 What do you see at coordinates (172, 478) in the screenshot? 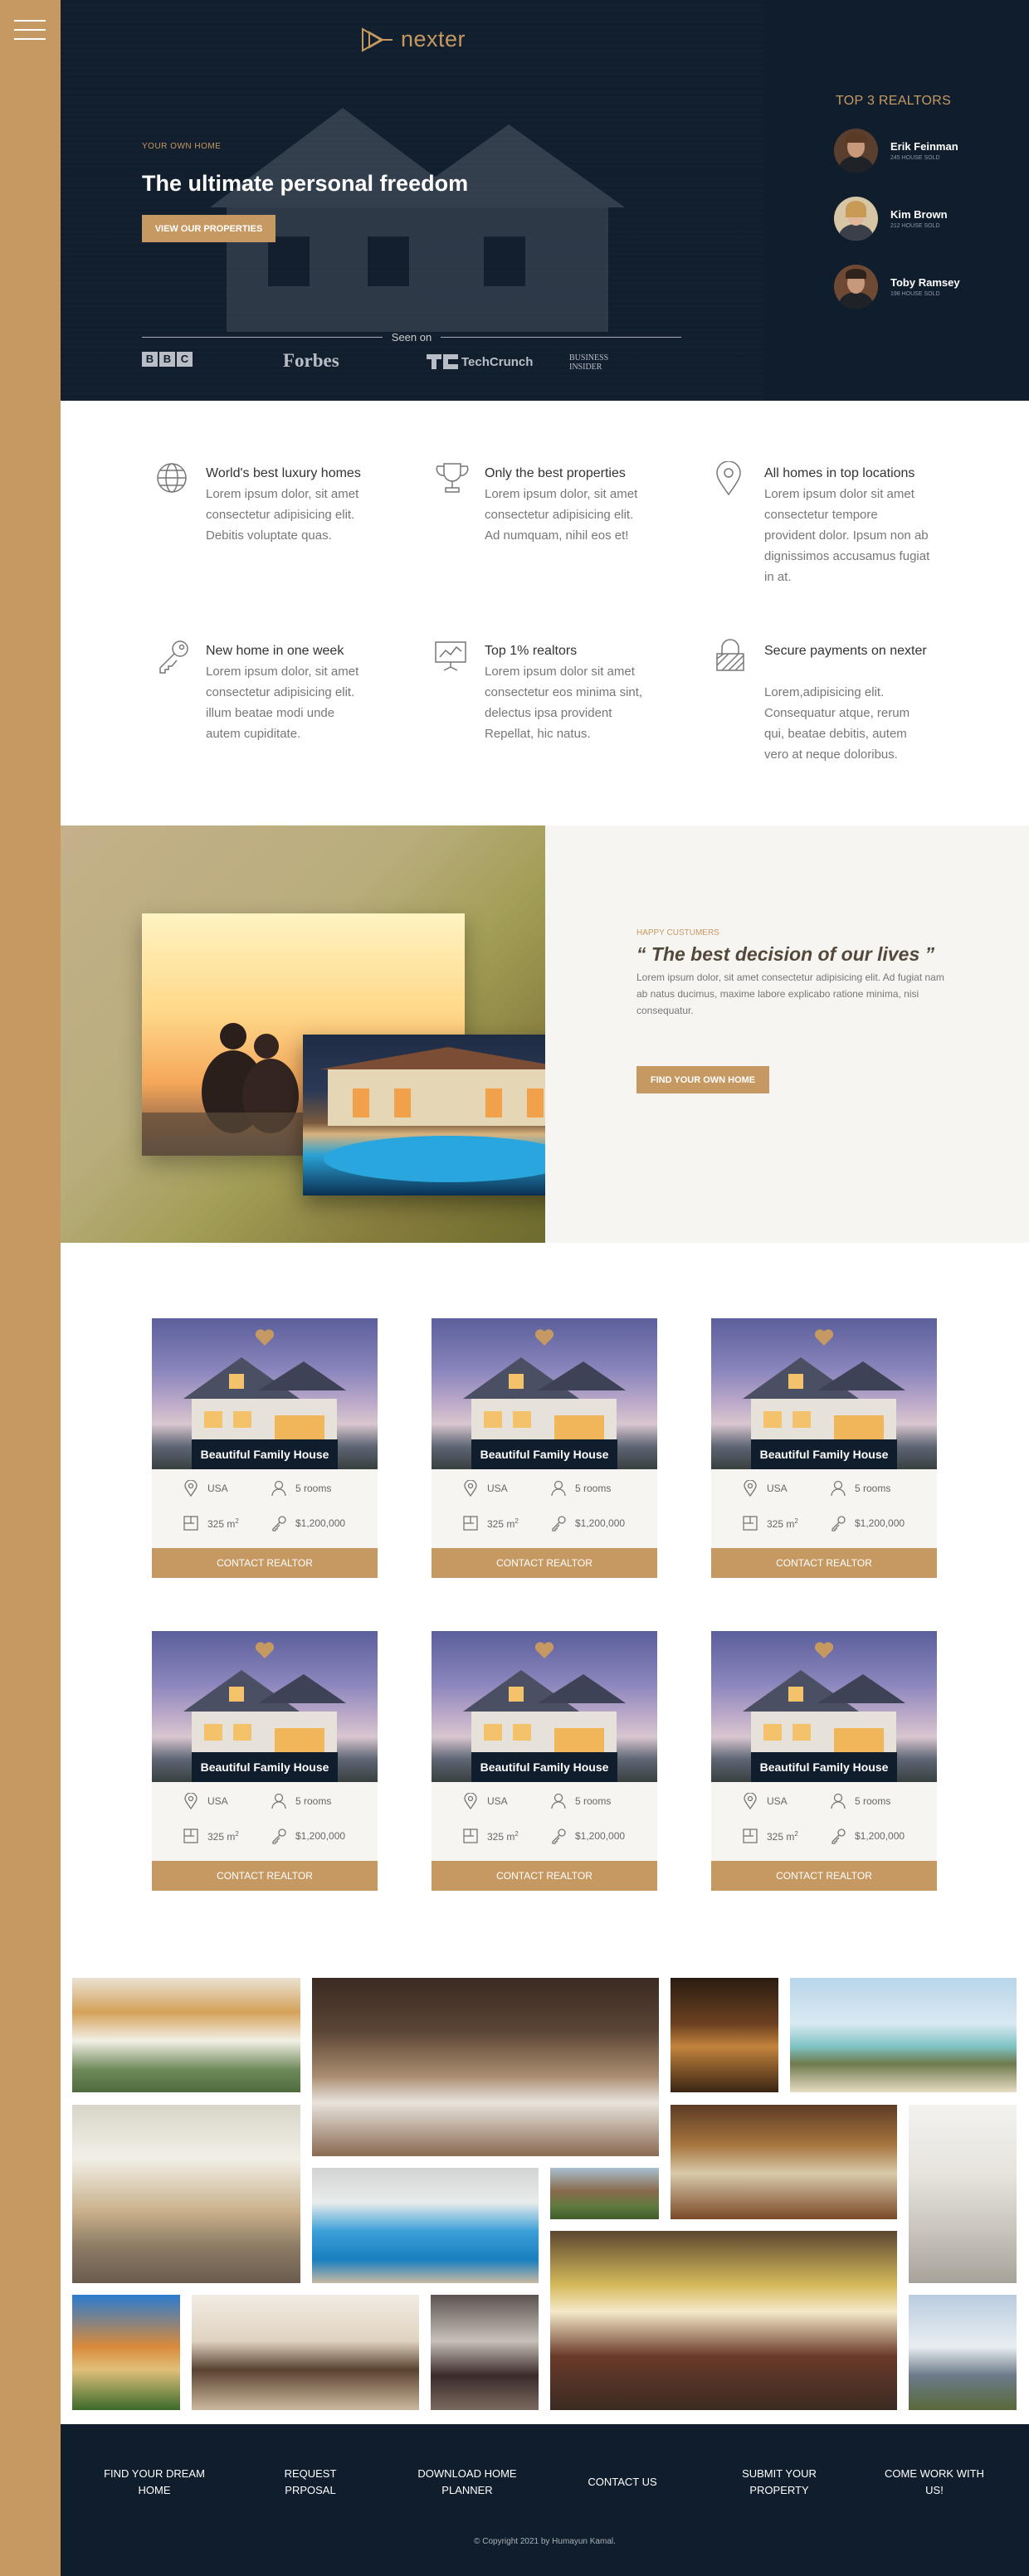
I see `globe-icon` at bounding box center [172, 478].